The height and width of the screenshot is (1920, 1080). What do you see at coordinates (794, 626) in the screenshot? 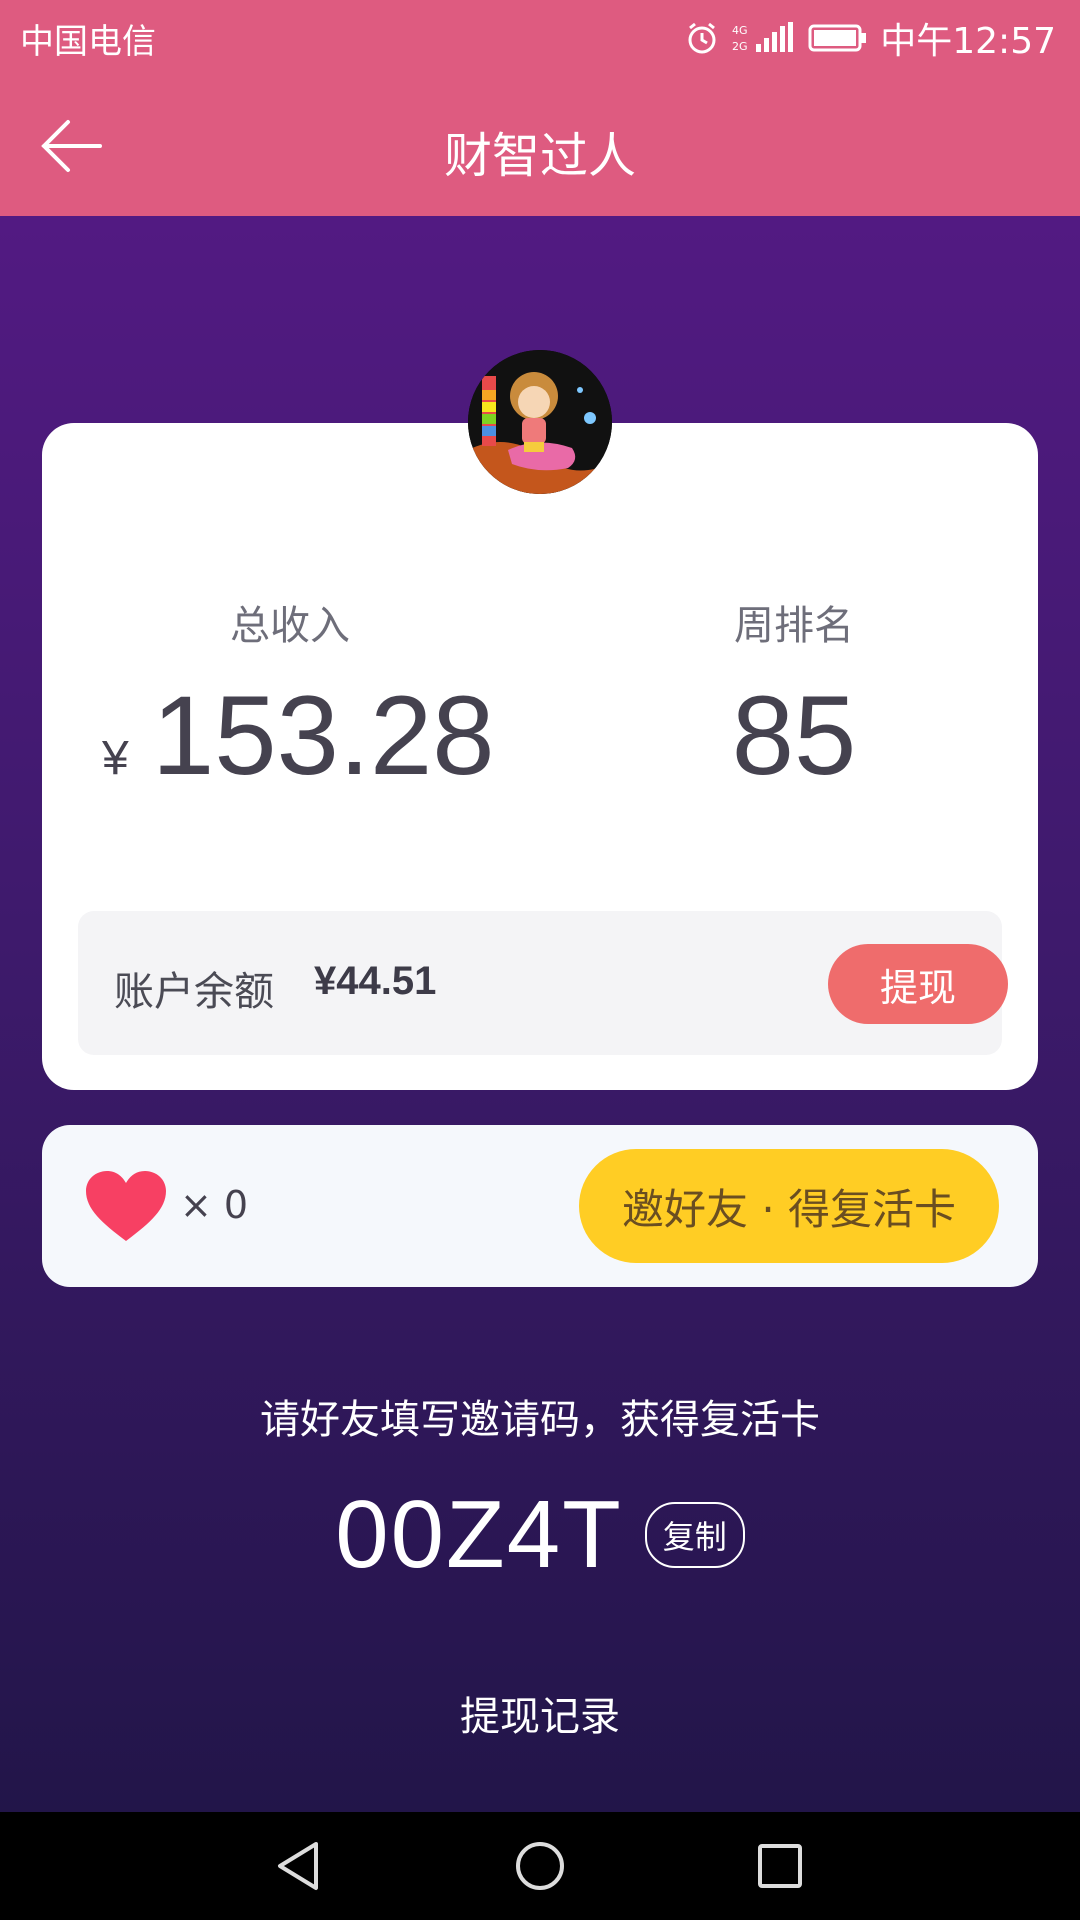
I see `weekly-rank-label: 周排名` at bounding box center [794, 626].